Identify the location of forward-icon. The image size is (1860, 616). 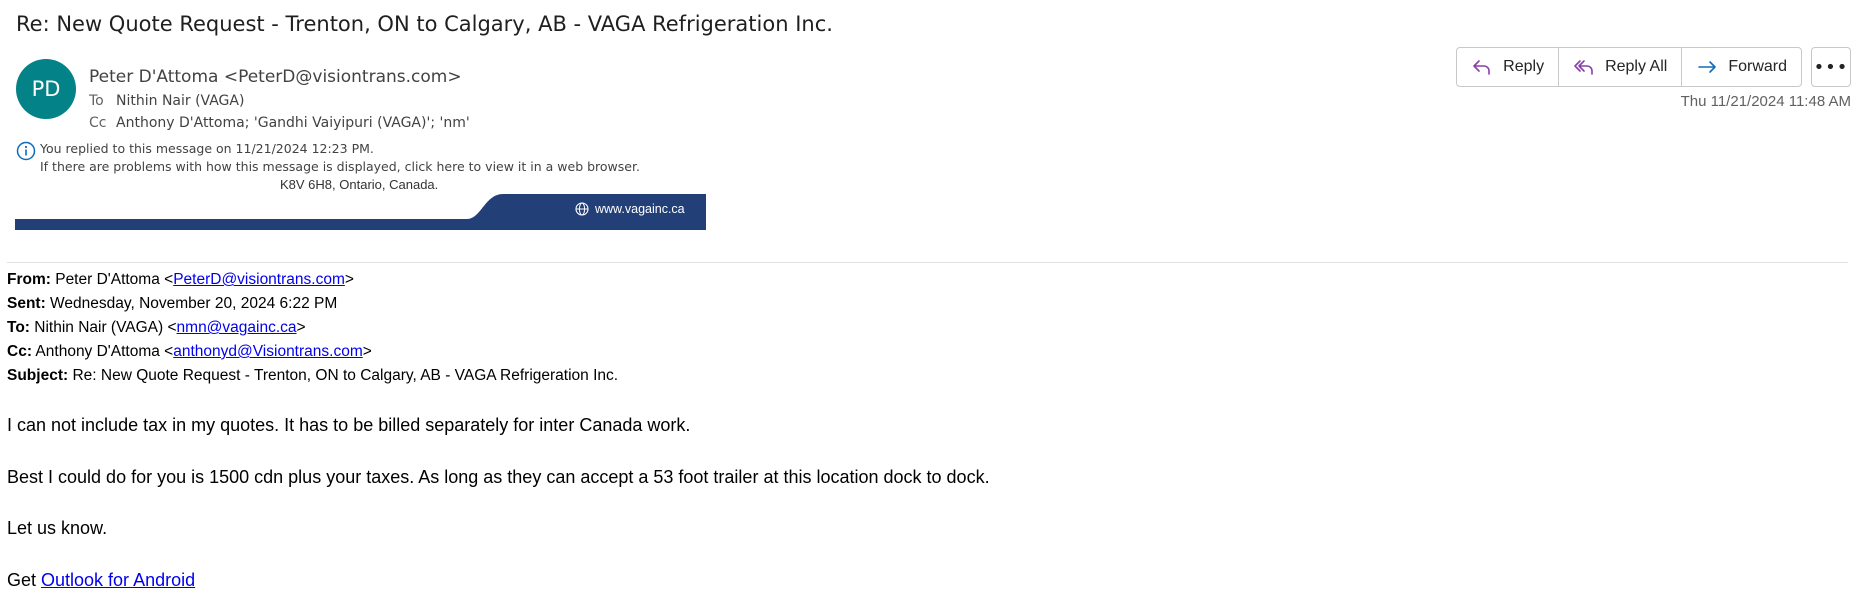
(1707, 67).